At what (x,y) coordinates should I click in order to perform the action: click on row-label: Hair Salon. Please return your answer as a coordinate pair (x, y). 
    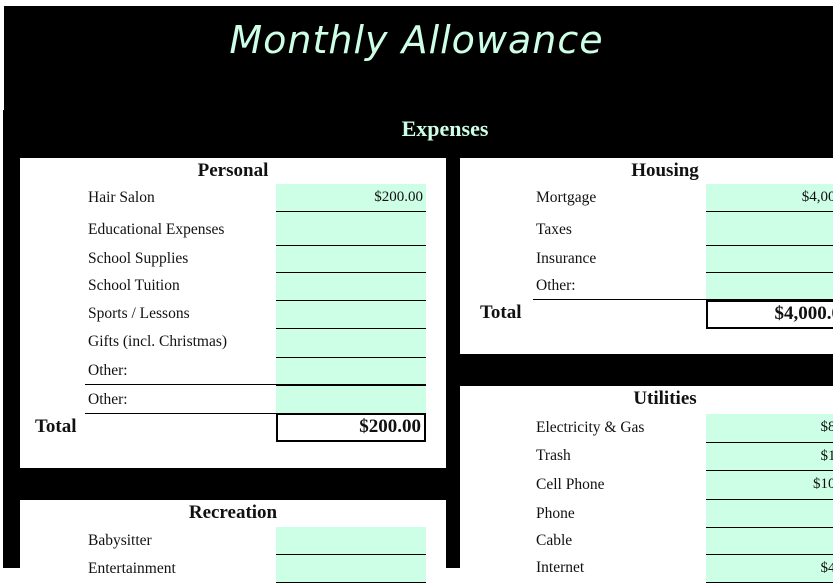
    Looking at the image, I should click on (121, 197).